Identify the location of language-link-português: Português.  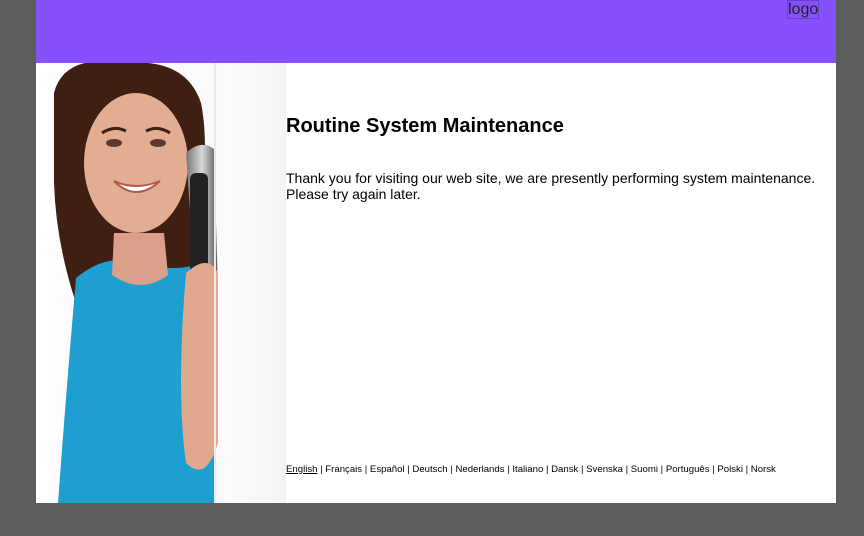
(688, 469).